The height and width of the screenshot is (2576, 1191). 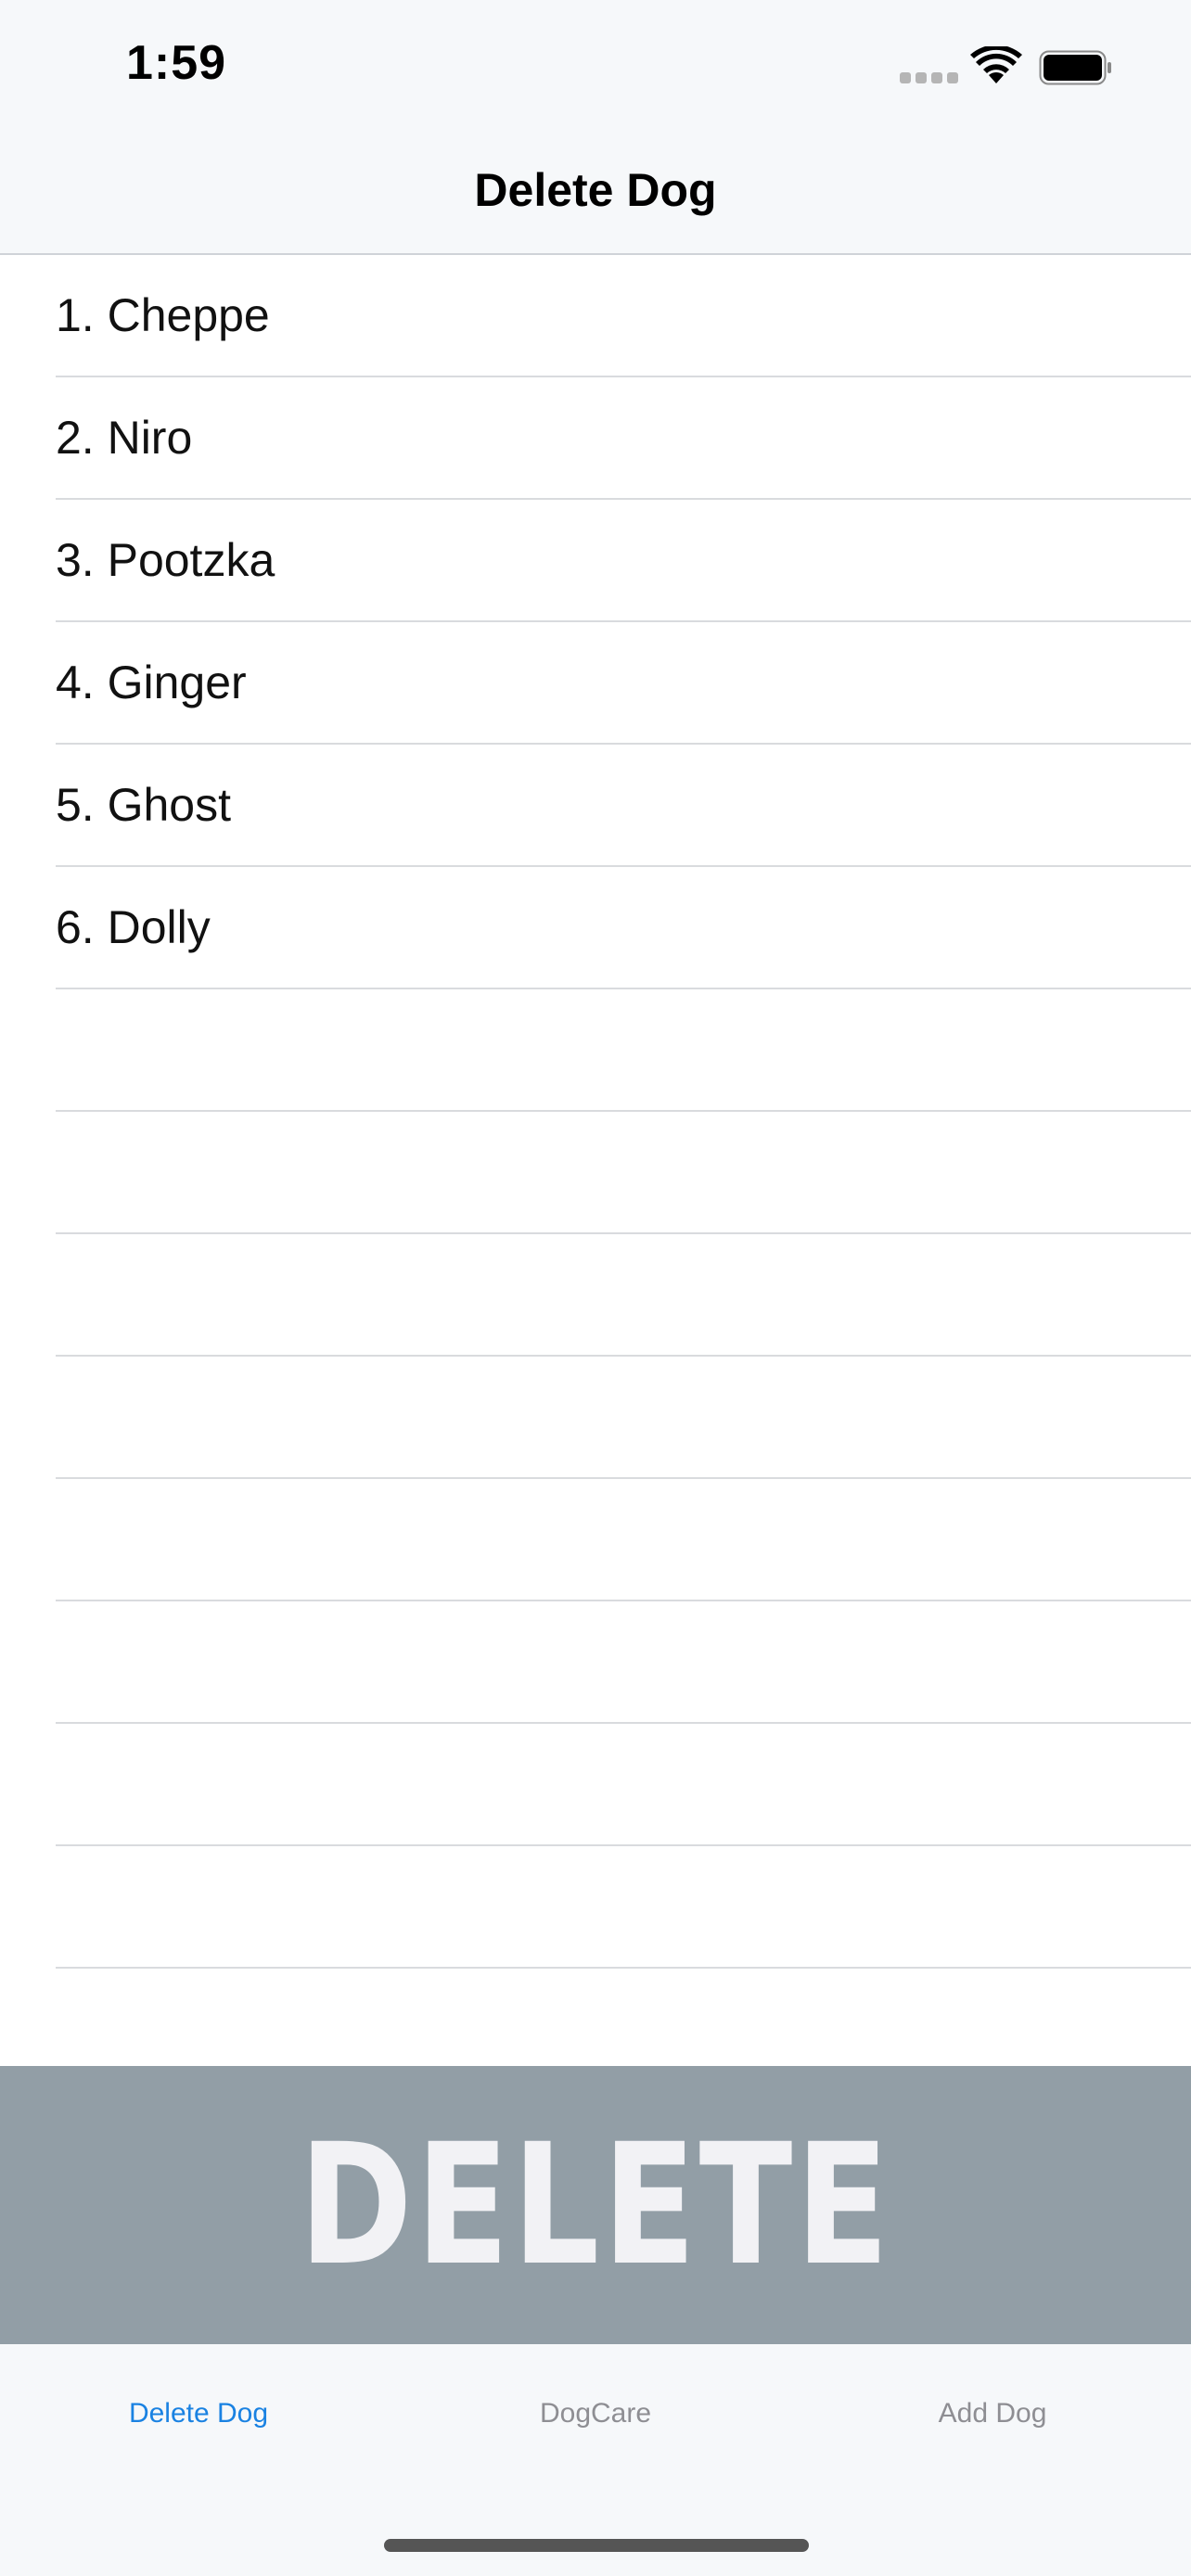 I want to click on page-title: Delete Dog, so click(x=595, y=190).